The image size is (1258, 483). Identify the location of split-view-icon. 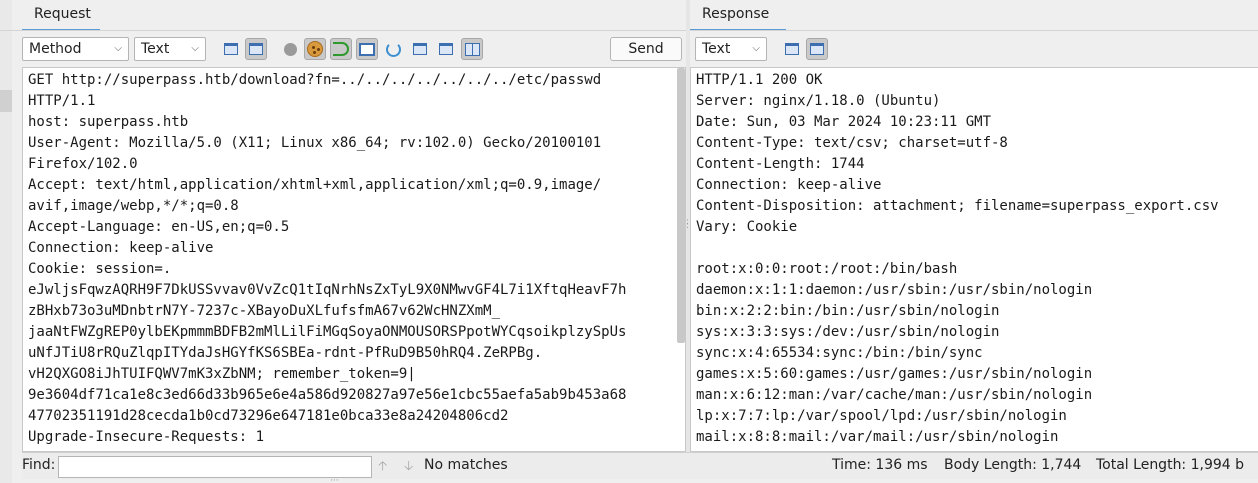
(472, 49).